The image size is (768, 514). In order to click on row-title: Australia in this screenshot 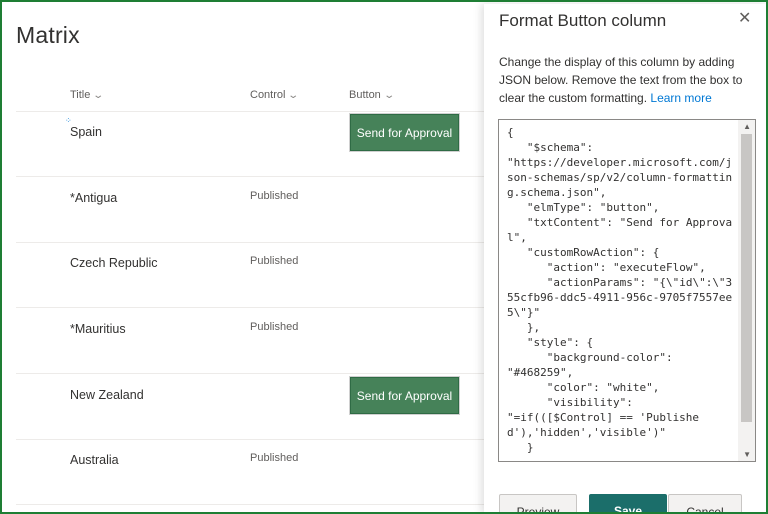, I will do `click(94, 460)`.